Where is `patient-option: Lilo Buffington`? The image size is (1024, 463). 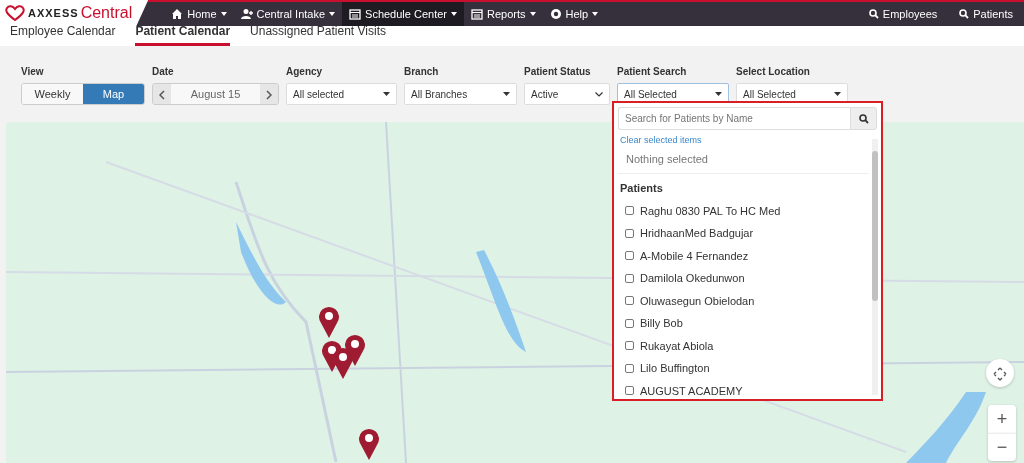 patient-option: Lilo Buffington is located at coordinates (741, 368).